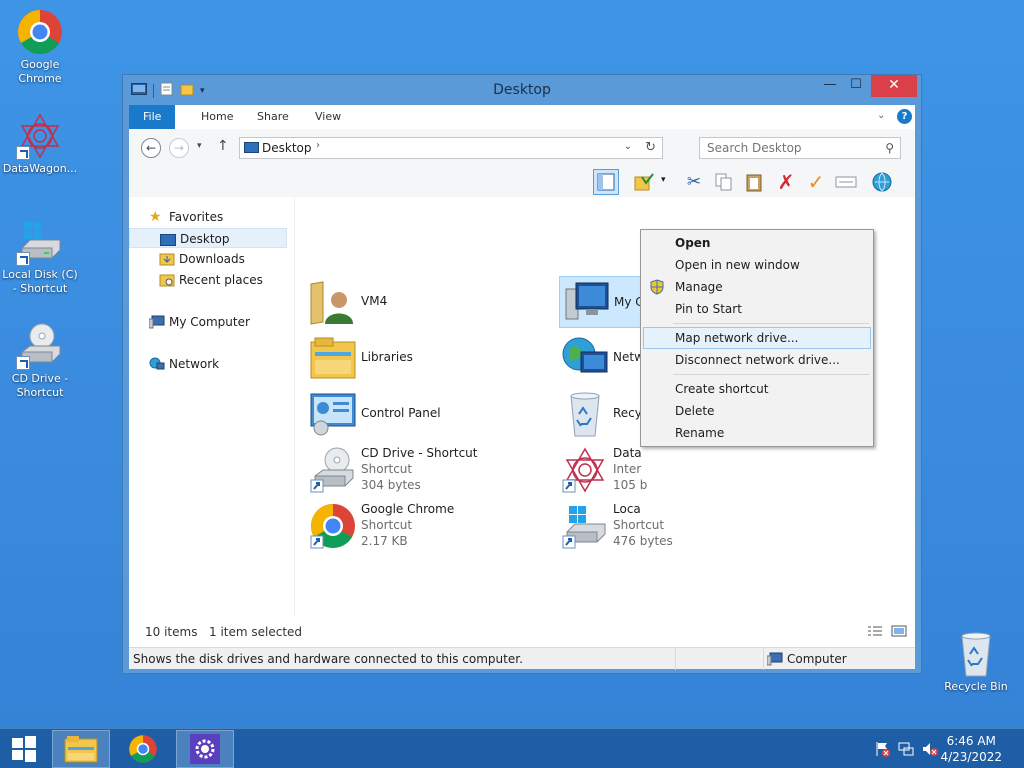 The width and height of the screenshot is (1024, 768). I want to click on nav-recent-places: Recent places, so click(208, 280).